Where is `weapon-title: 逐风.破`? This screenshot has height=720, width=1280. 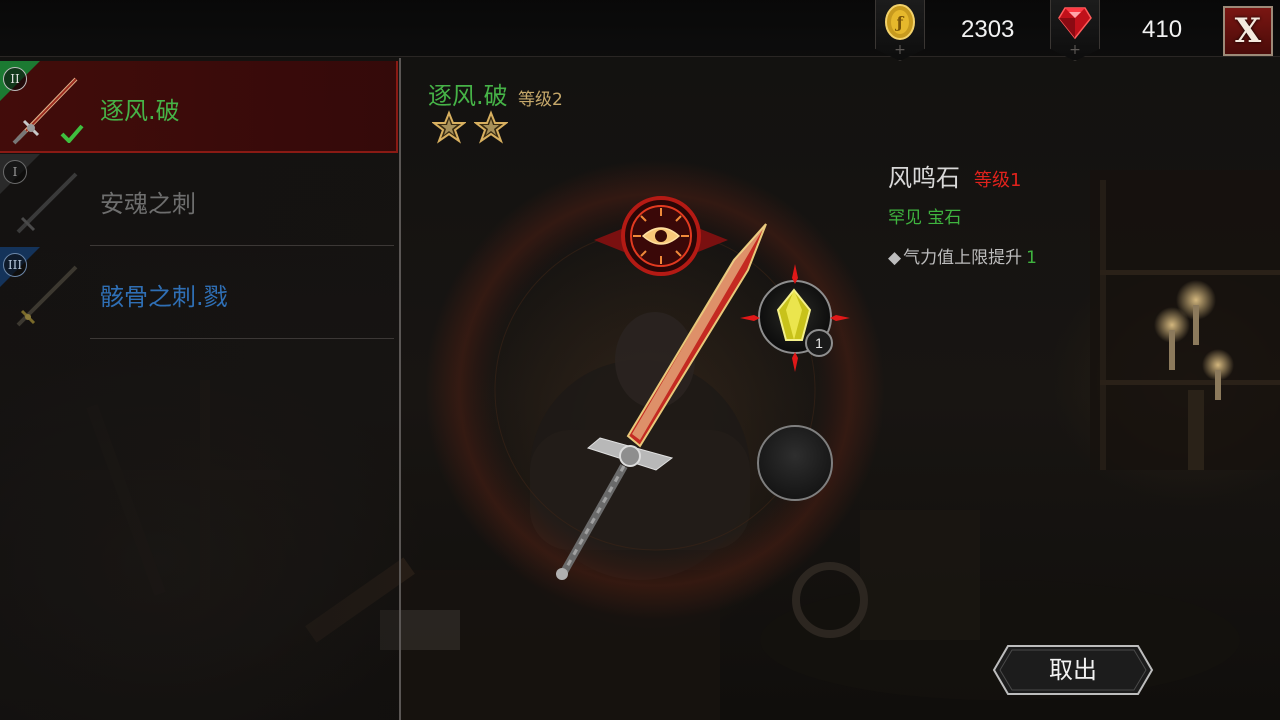
weapon-title: 逐风.破 is located at coordinates (468, 96).